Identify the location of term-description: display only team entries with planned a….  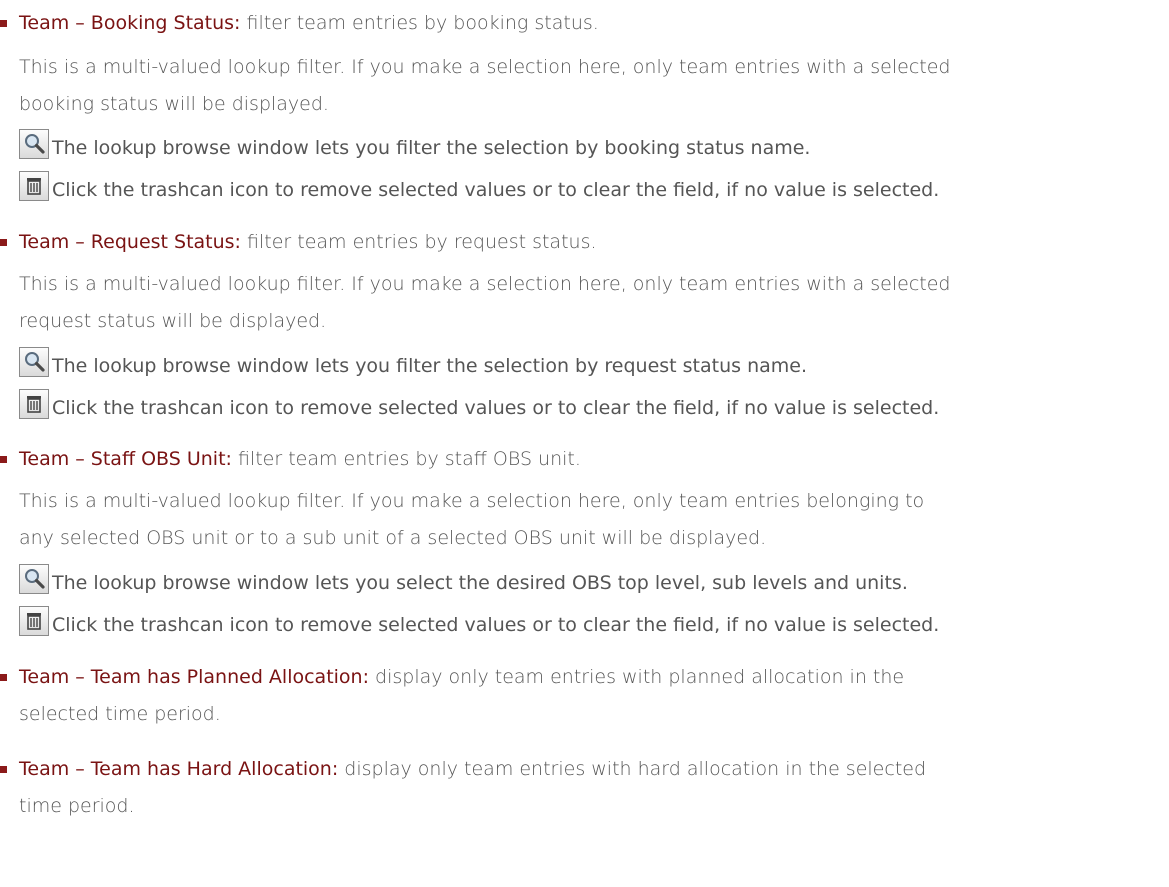
(637, 677).